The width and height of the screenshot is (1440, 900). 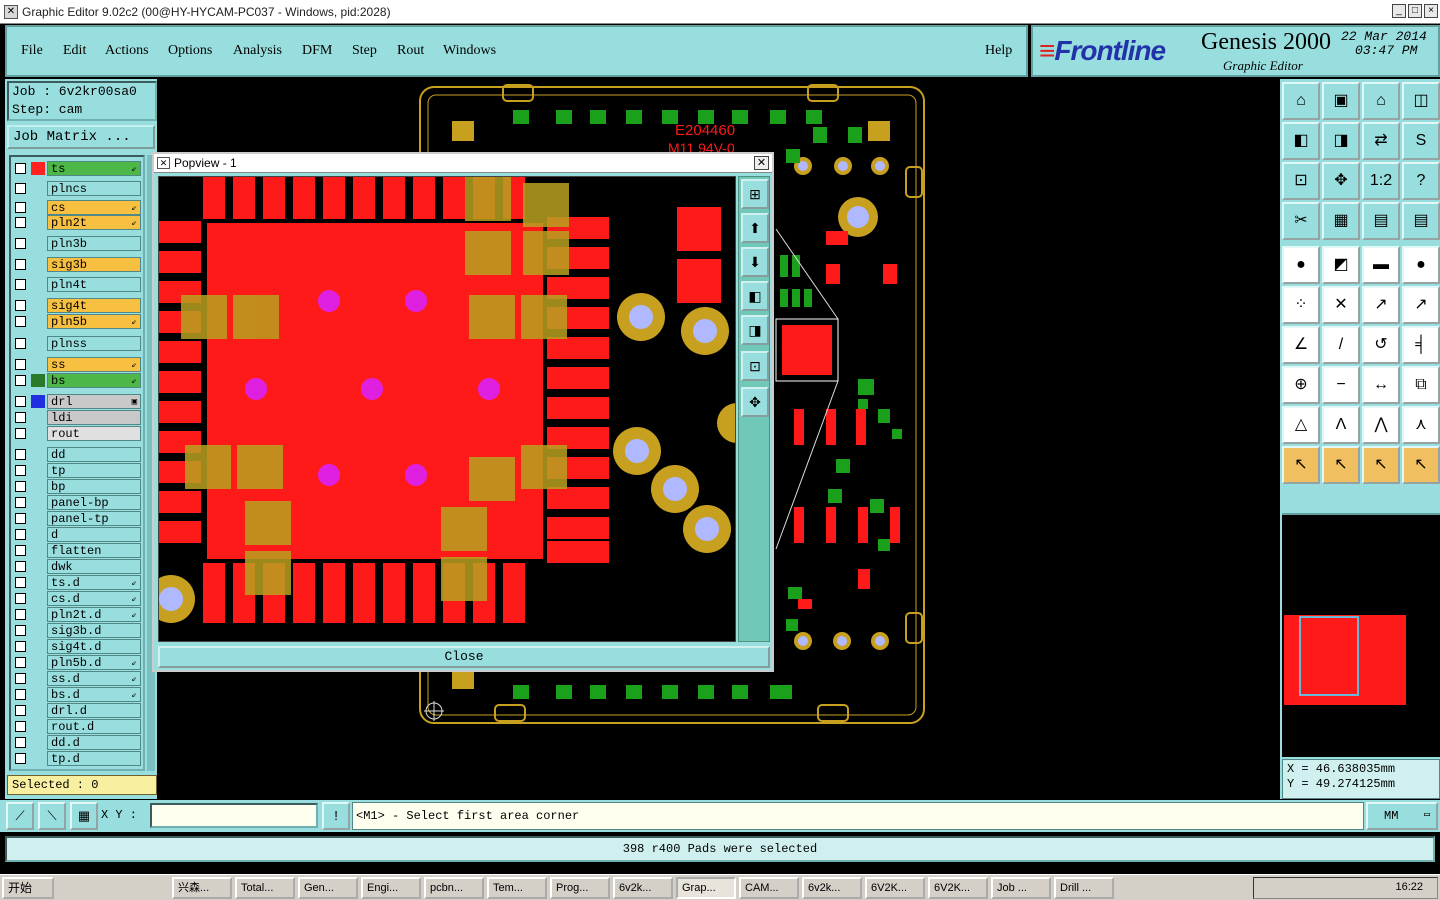 I want to click on fit-screen-icon: ⊡, so click(x=755, y=366).